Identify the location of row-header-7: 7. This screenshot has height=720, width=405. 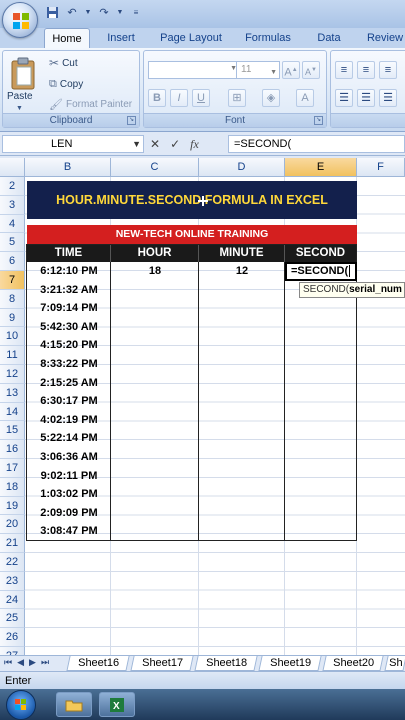
(12, 280).